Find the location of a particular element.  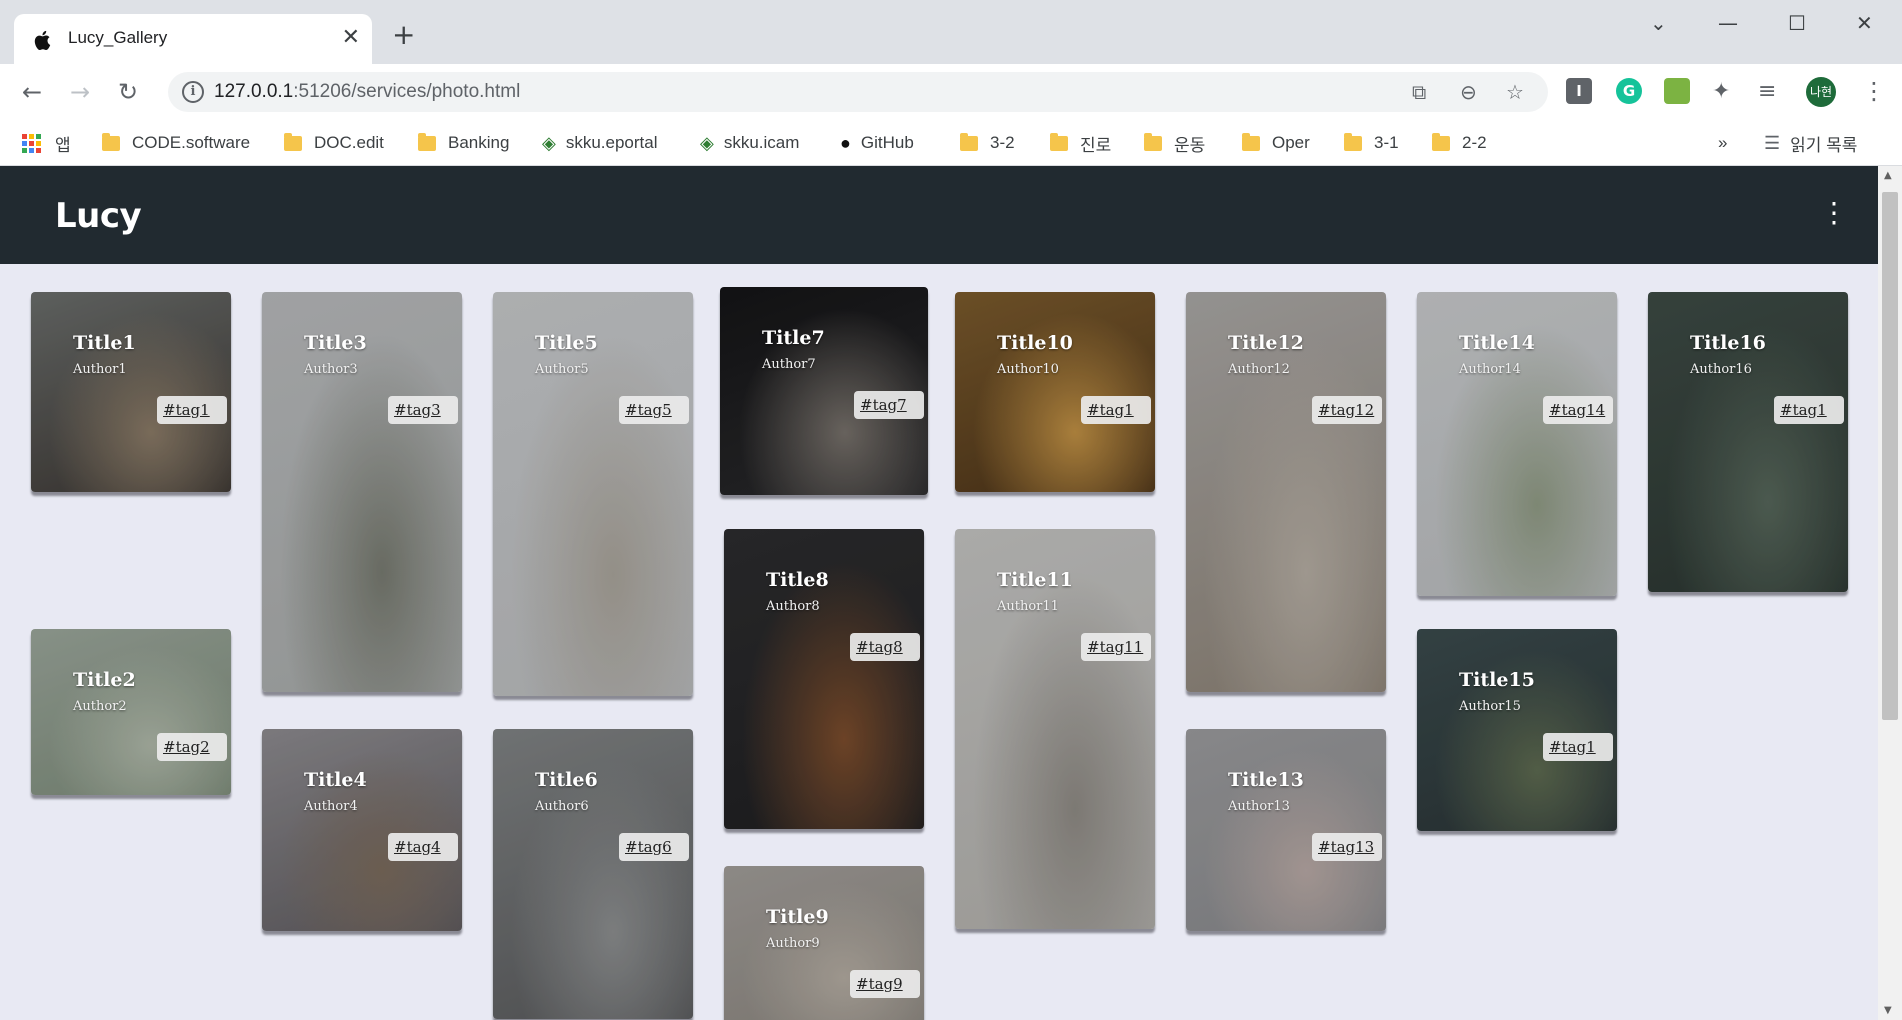

bookmark-folder: 3-1 is located at coordinates (1371, 143).